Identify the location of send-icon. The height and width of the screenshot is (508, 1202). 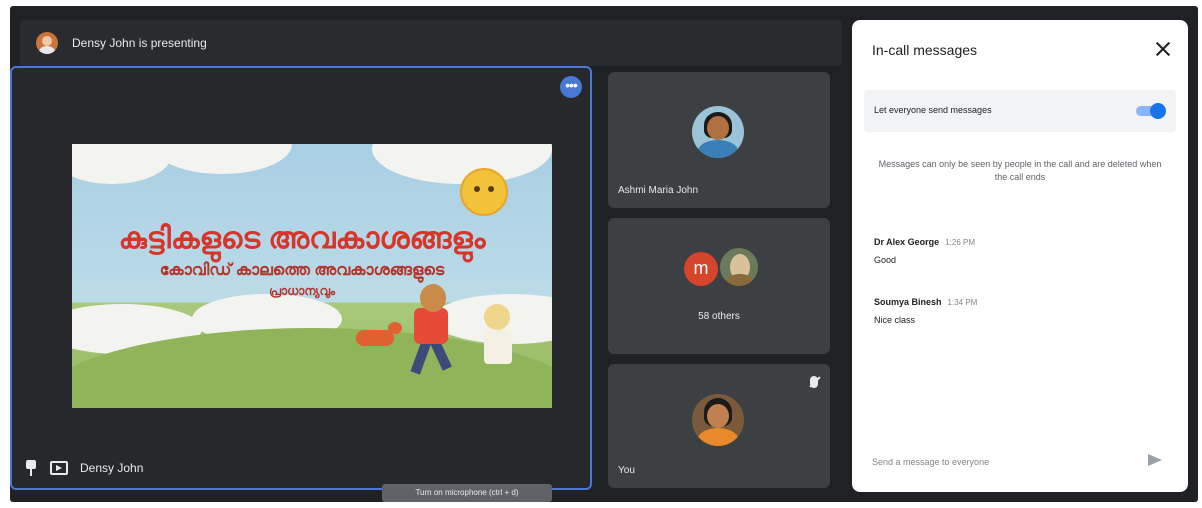
(1155, 460).